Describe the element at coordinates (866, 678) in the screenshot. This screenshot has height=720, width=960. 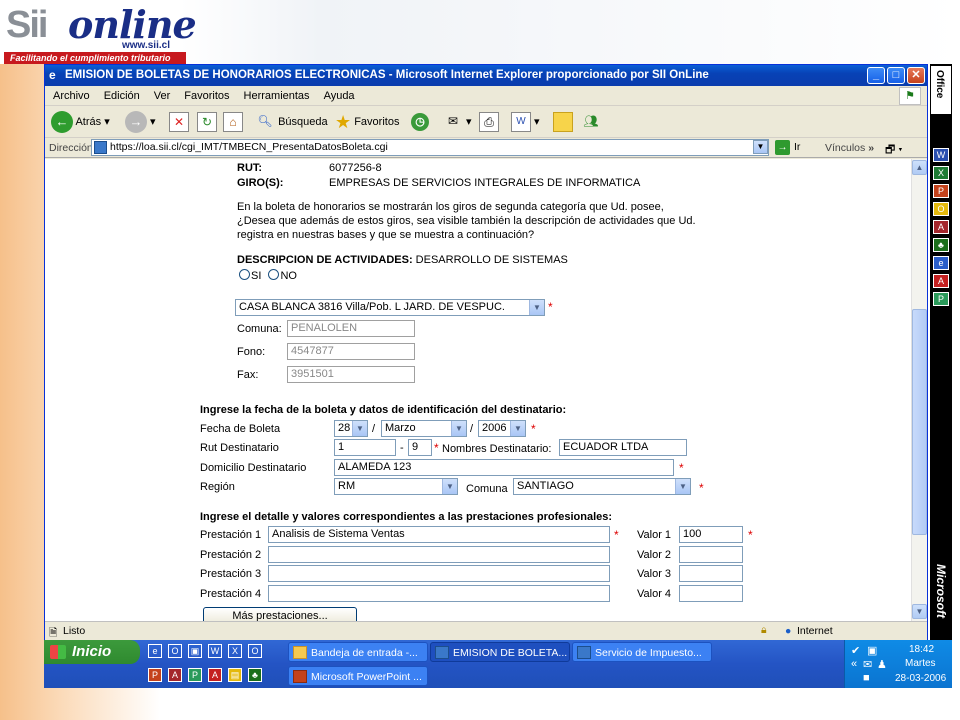
I see `tray-blue-icon: ■` at that location.